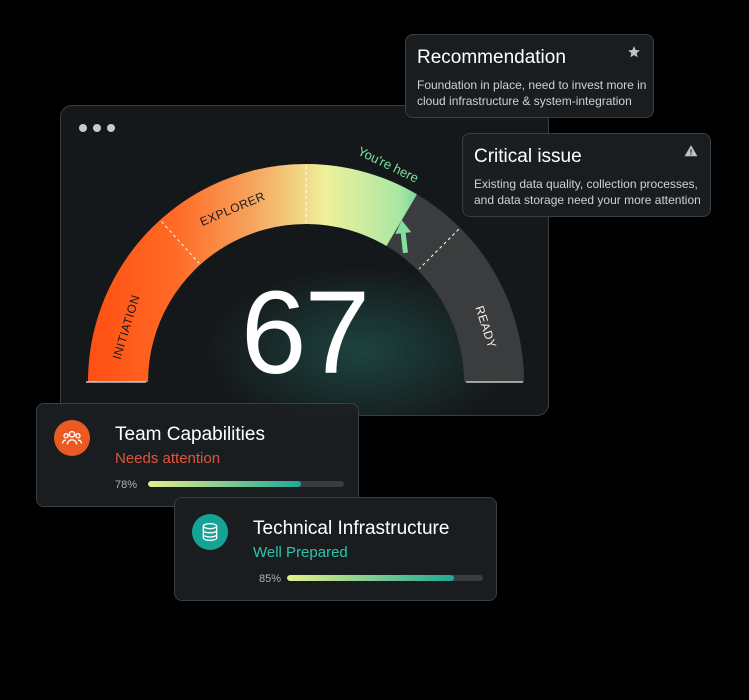 The width and height of the screenshot is (749, 700). Describe the element at coordinates (126, 485) in the screenshot. I see `team-capabilities-percent: 78%` at that location.